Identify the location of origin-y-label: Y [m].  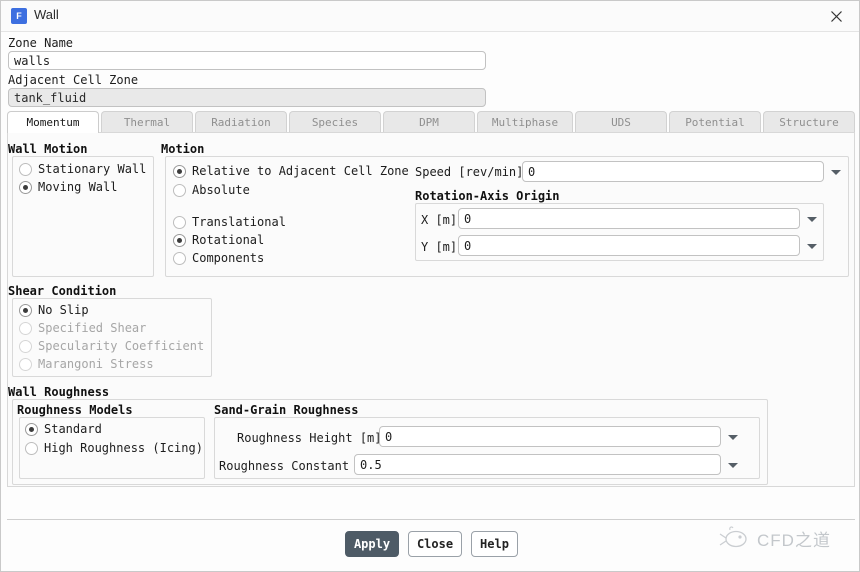
(439, 247).